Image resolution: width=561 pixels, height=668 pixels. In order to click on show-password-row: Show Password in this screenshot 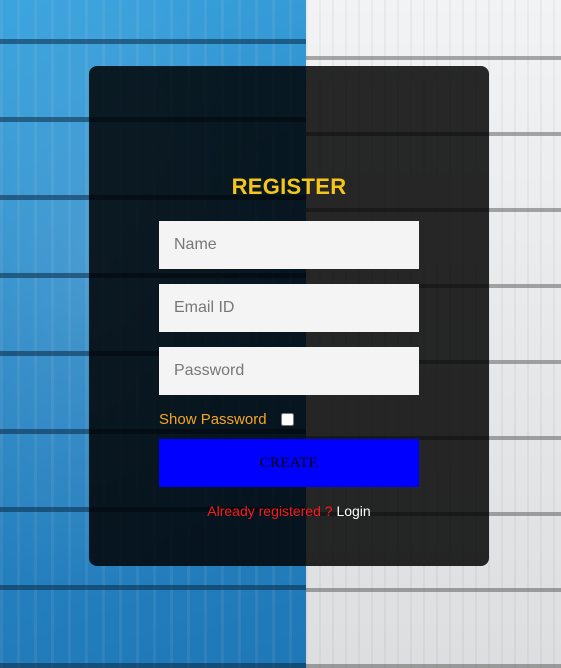, I will do `click(226, 419)`.